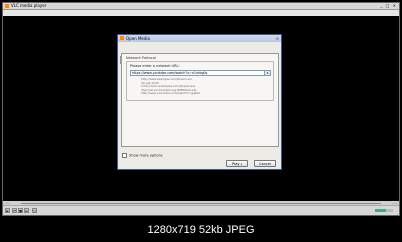 The width and height of the screenshot is (402, 242). Describe the element at coordinates (155, 66) in the screenshot. I see `url-prompt: Please enter a network URL:` at that location.